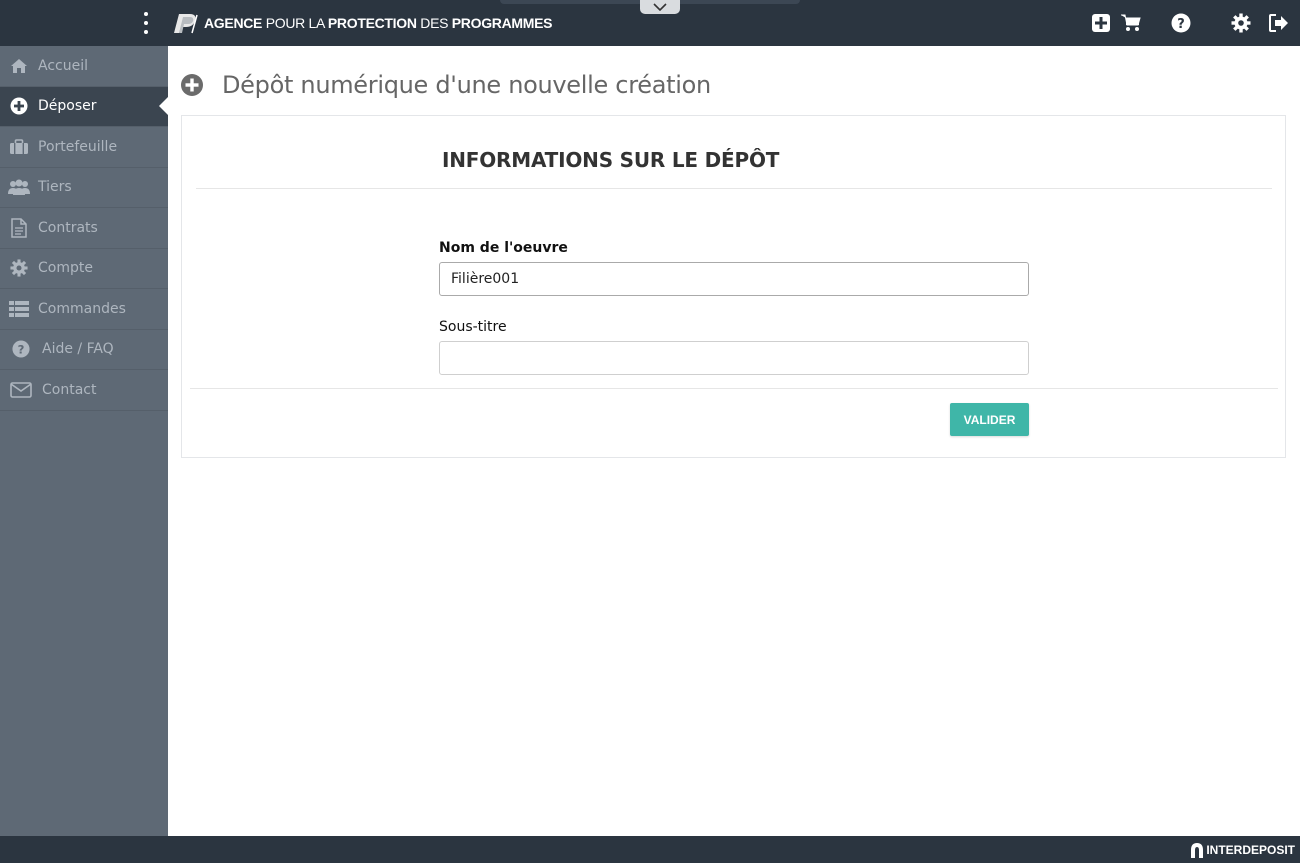  What do you see at coordinates (650, 849) in the screenshot?
I see `footer-bar: INTERDEPOSIT` at bounding box center [650, 849].